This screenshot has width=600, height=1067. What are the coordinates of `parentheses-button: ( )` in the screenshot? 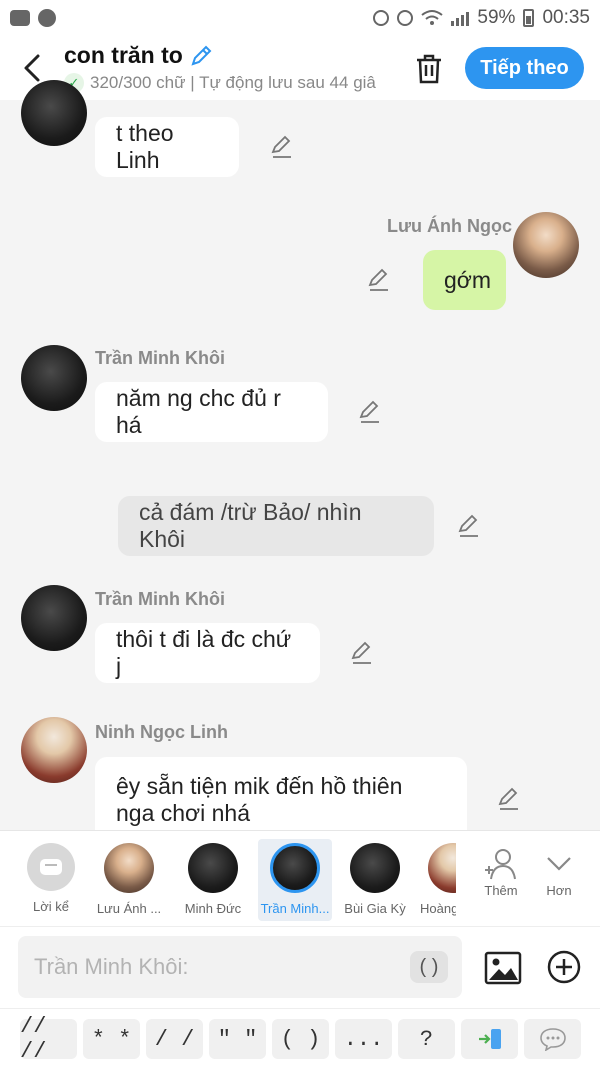 It's located at (429, 967).